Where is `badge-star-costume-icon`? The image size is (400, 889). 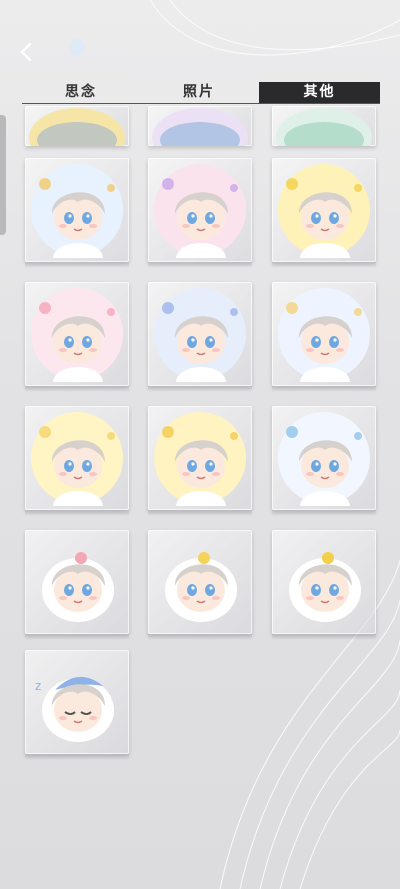
badge-star-costume-icon is located at coordinates (324, 211).